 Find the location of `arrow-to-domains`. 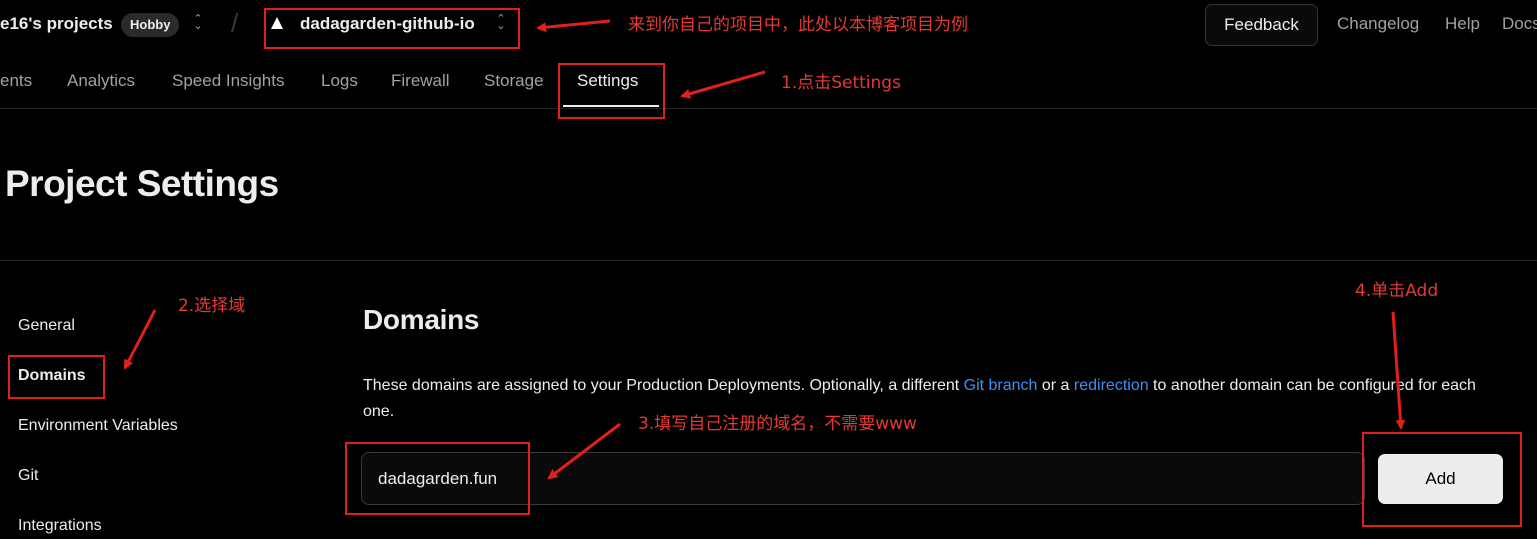

arrow-to-domains is located at coordinates (140, 339).